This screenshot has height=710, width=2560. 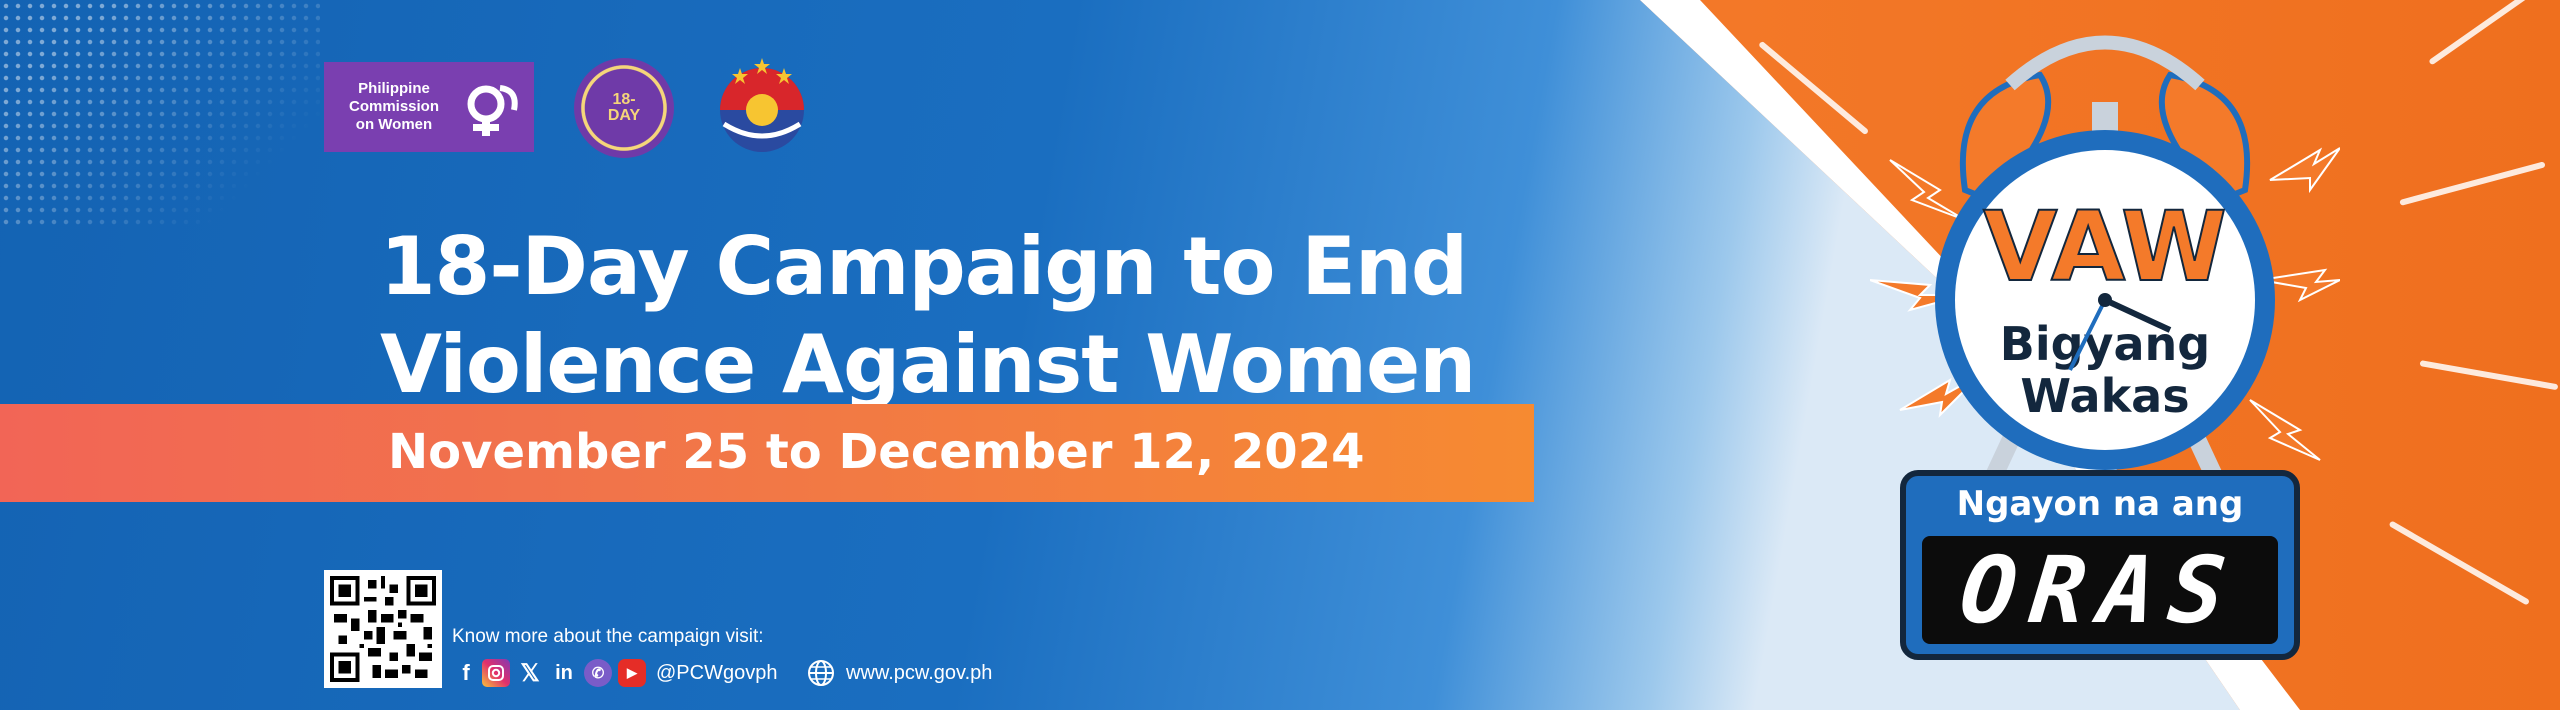 What do you see at coordinates (716, 673) in the screenshot?
I see `social-handle: @PCWgovph` at bounding box center [716, 673].